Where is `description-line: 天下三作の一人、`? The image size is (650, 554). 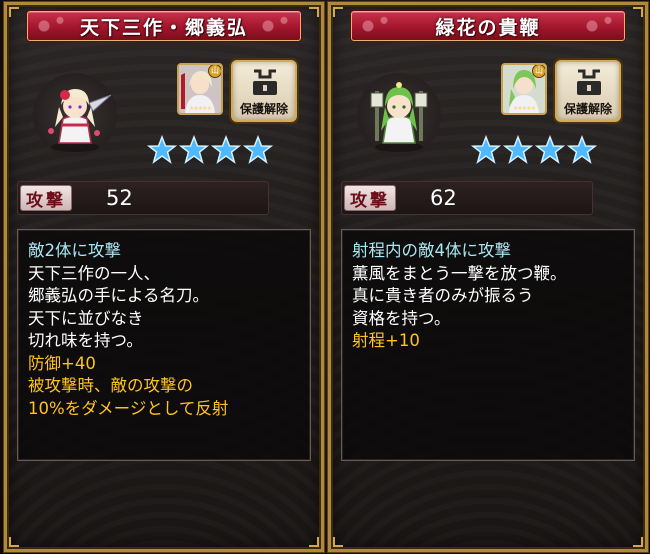
description-line: 天下三作の一人、 is located at coordinates (94, 273).